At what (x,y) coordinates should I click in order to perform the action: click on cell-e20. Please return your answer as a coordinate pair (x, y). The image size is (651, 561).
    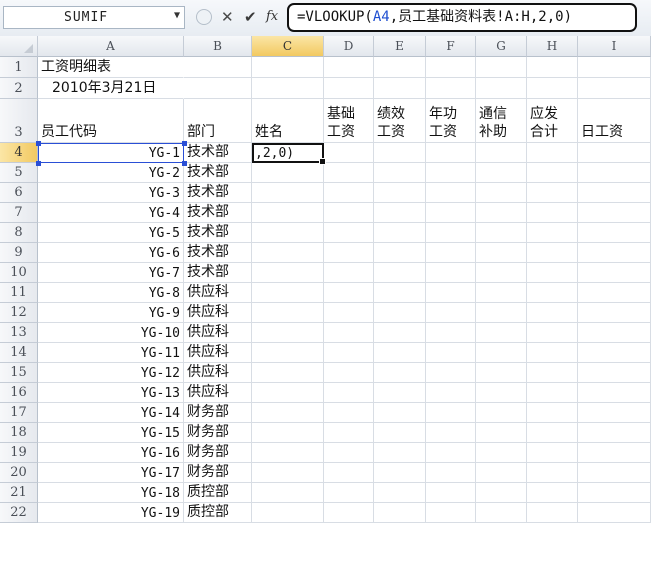
    Looking at the image, I should click on (400, 473).